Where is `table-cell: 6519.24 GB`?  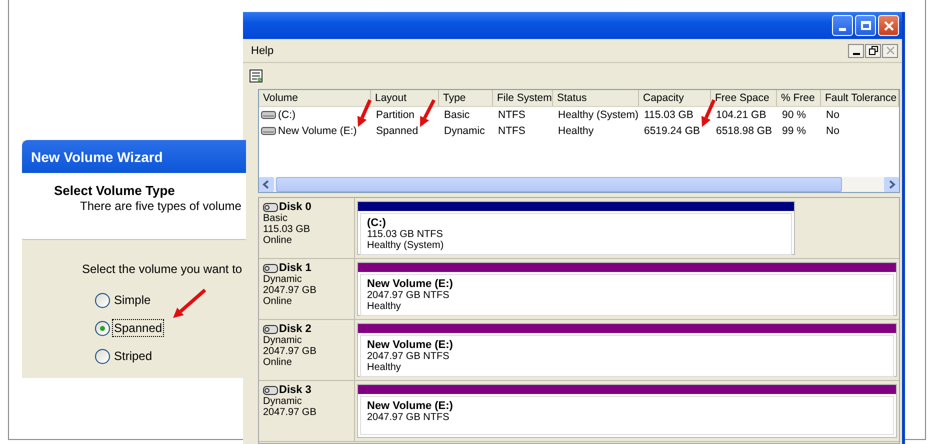 table-cell: 6519.24 GB is located at coordinates (672, 131).